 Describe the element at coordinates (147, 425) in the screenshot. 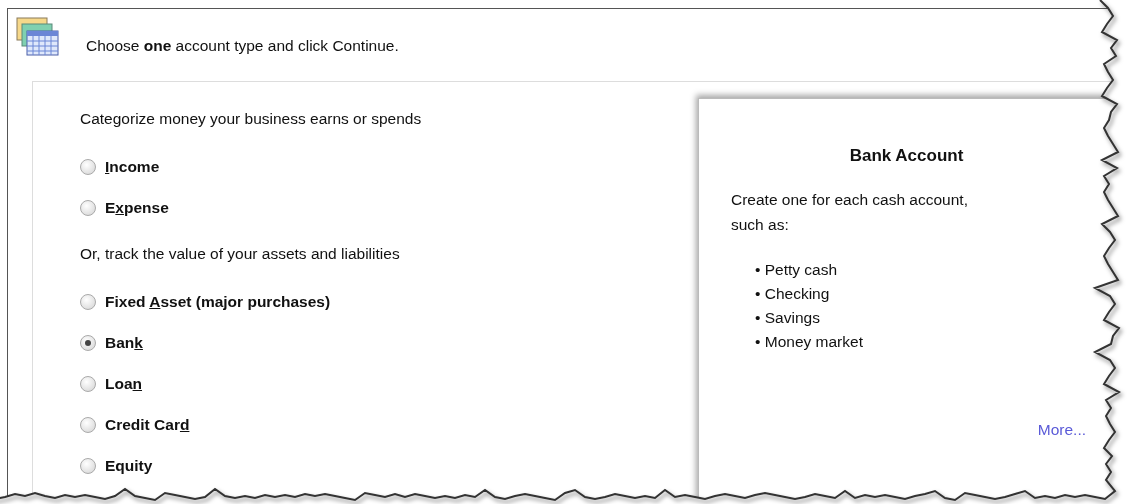

I see `option-label: Credit Card` at that location.